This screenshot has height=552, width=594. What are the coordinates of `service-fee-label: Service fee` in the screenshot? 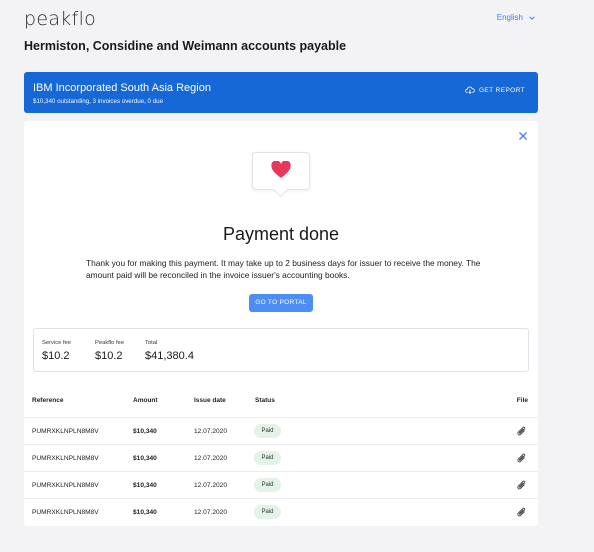 It's located at (56, 343).